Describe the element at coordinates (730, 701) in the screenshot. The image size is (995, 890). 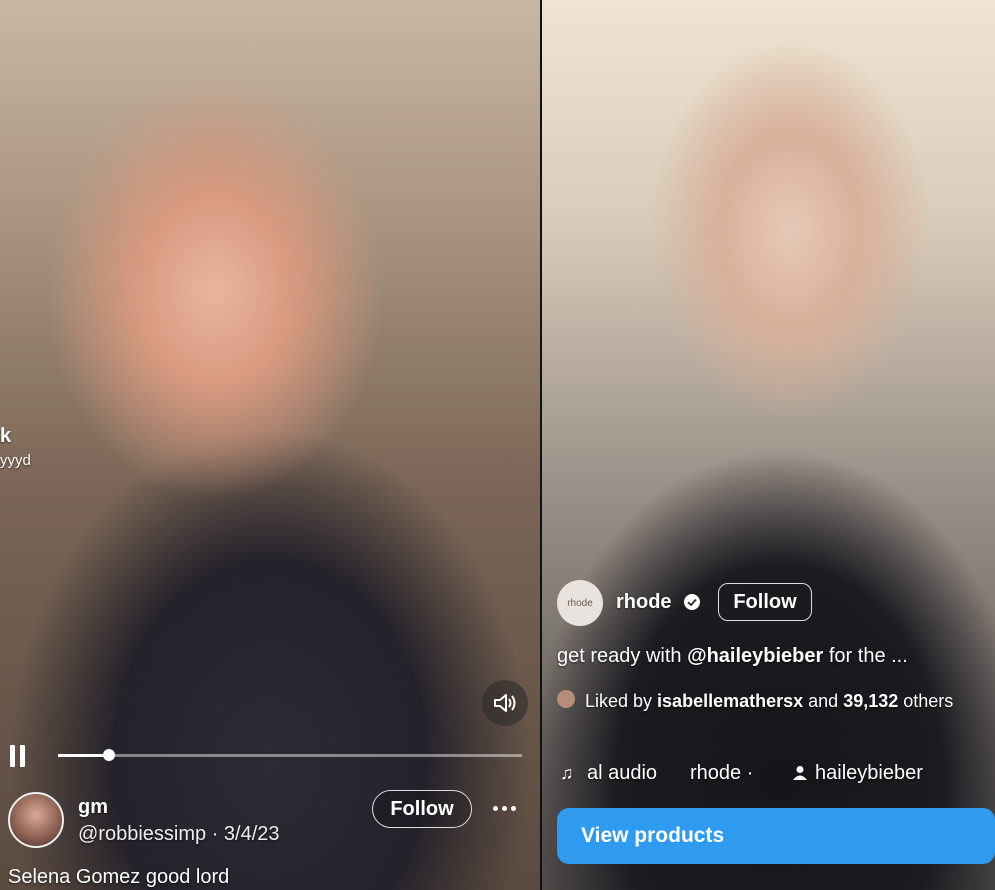
I see `liked-user: isabellemathersx` at that location.